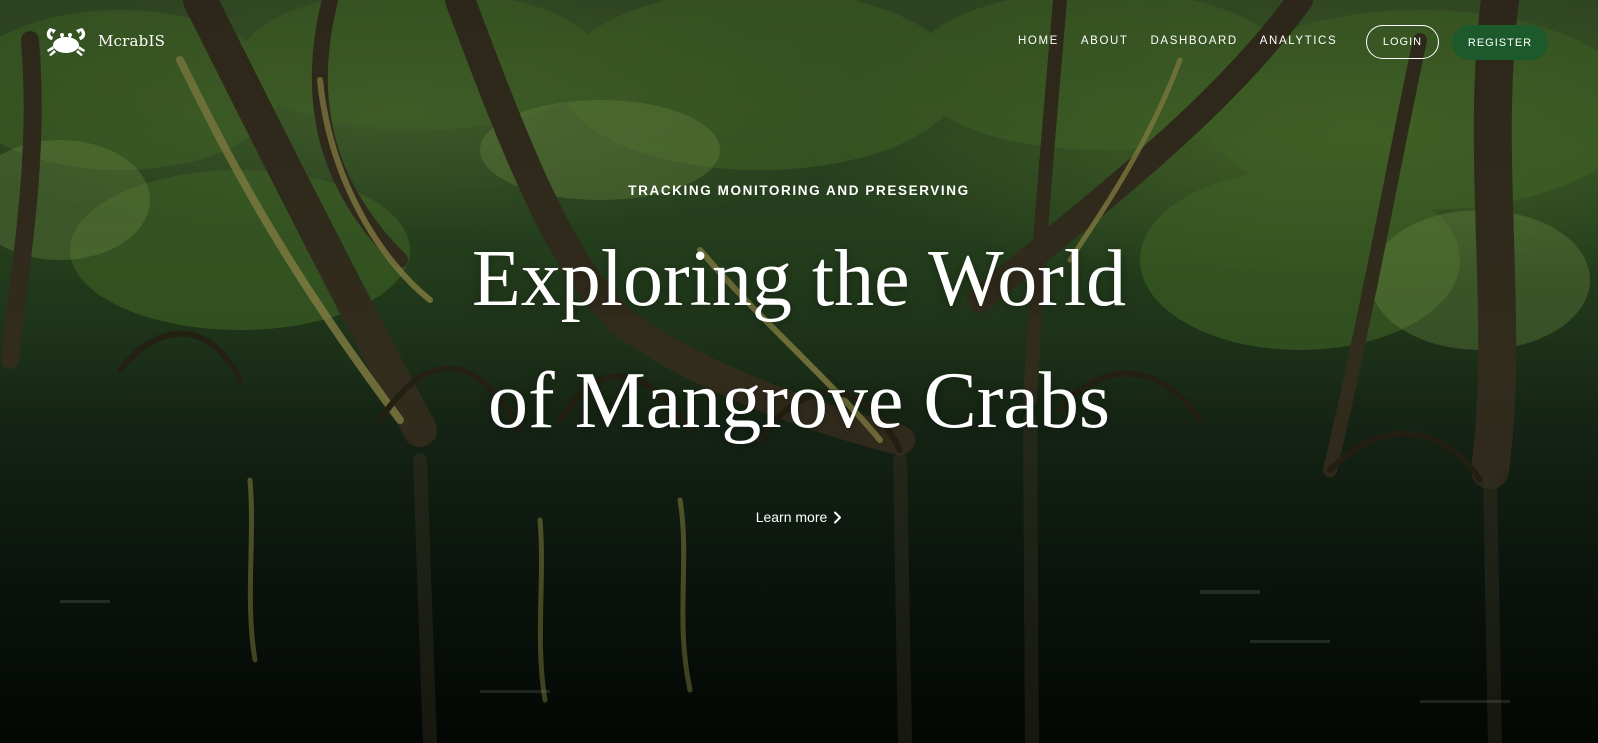  Describe the element at coordinates (1194, 41) in the screenshot. I see `nav-link-dashboard: DASHBOARD` at that location.